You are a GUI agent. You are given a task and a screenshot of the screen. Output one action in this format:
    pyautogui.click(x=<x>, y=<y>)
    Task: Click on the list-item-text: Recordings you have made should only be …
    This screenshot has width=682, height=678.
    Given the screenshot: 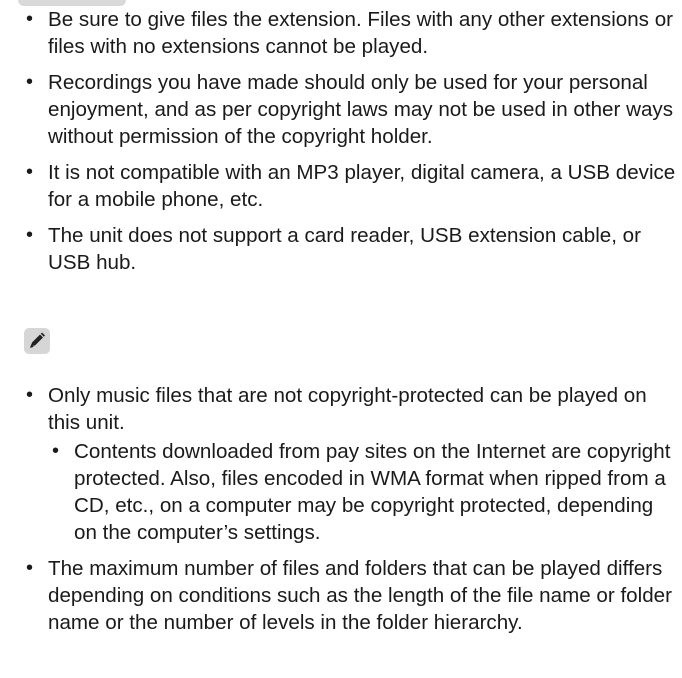 What is the action you would take?
    pyautogui.click(x=361, y=109)
    